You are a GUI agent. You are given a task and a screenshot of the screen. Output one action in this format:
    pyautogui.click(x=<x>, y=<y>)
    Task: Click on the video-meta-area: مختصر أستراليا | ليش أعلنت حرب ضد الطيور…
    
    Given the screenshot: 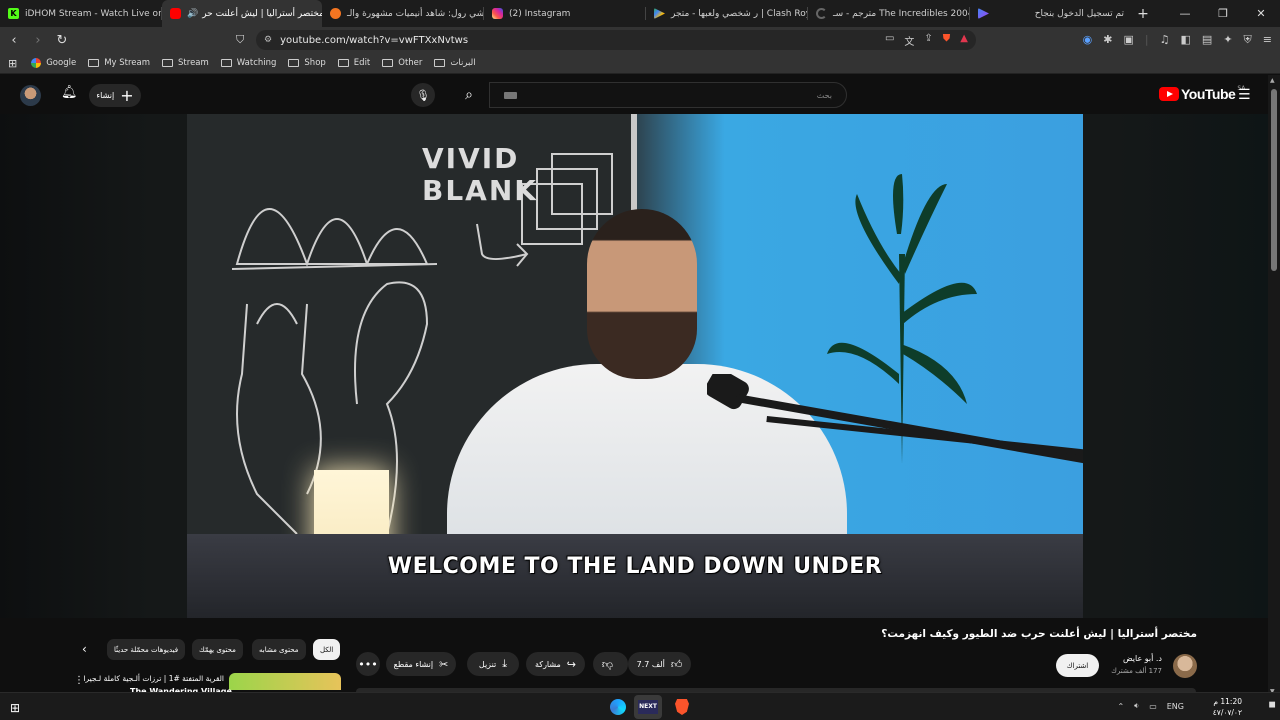 What is the action you would take?
    pyautogui.click(x=634, y=657)
    